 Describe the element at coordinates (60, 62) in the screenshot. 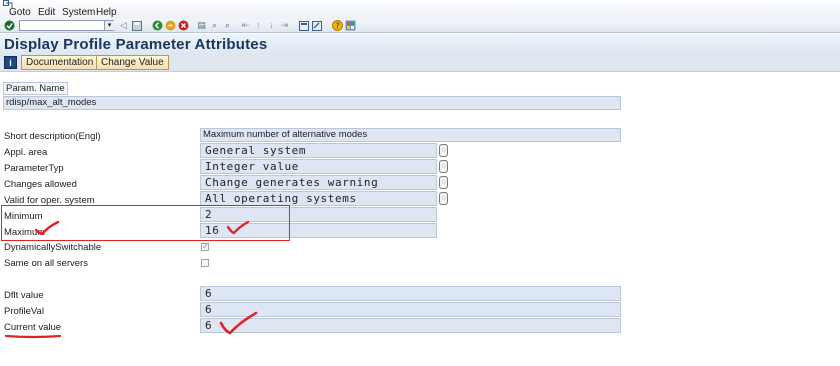

I see `documentation-button: Documentation` at that location.